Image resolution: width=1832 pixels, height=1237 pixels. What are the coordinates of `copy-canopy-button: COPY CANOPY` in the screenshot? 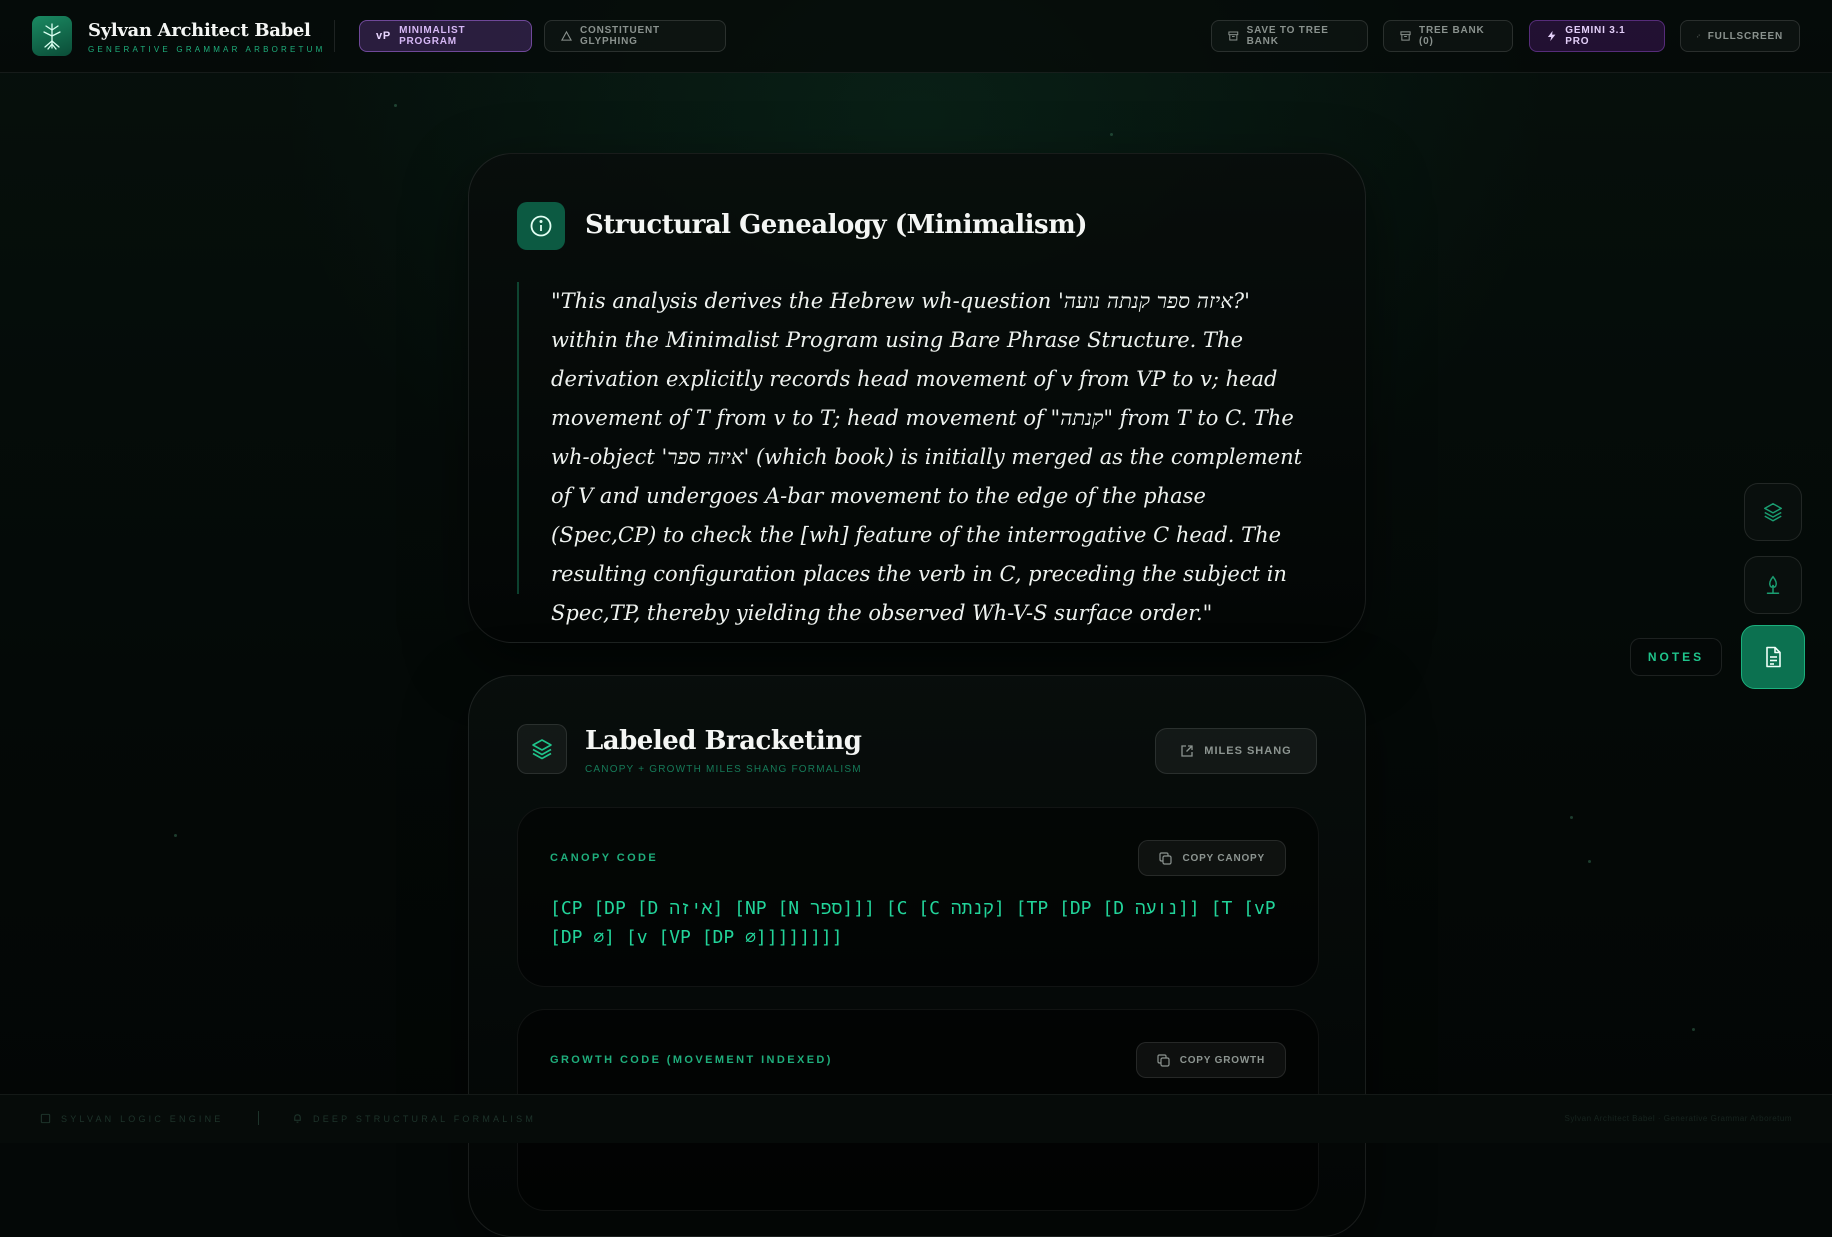 It's located at (1212, 858).